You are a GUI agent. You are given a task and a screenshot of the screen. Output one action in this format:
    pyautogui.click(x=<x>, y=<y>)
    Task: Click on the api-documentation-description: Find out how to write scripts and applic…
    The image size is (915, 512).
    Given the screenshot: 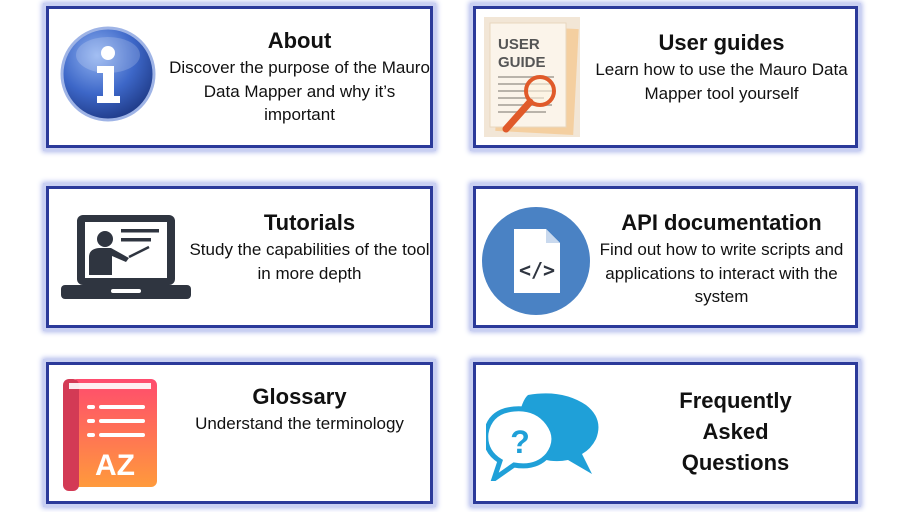 What is the action you would take?
    pyautogui.click(x=721, y=273)
    